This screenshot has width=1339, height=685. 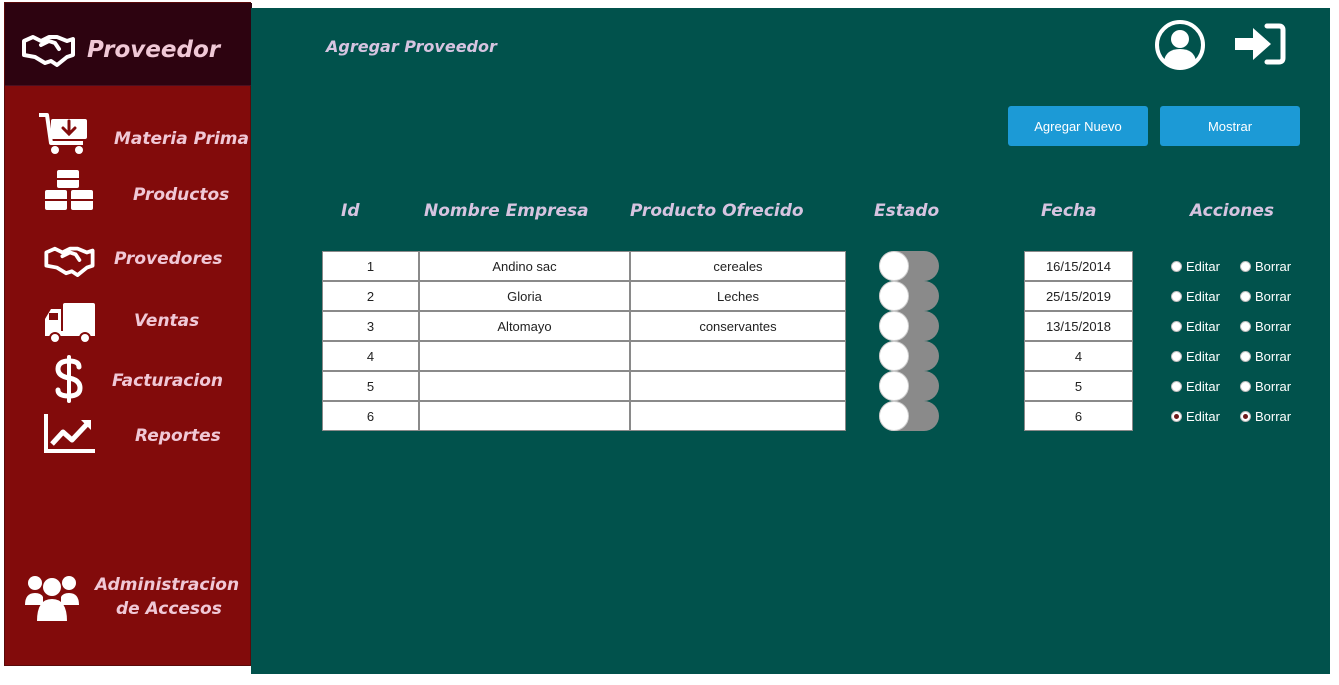 What do you see at coordinates (167, 585) in the screenshot?
I see `sidebar-item-label-line1: Administracion` at bounding box center [167, 585].